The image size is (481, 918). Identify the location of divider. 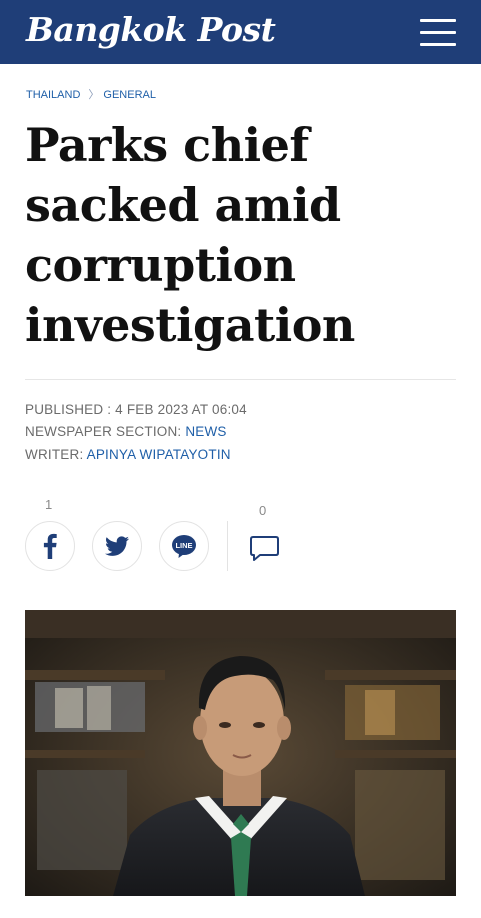
(240, 379).